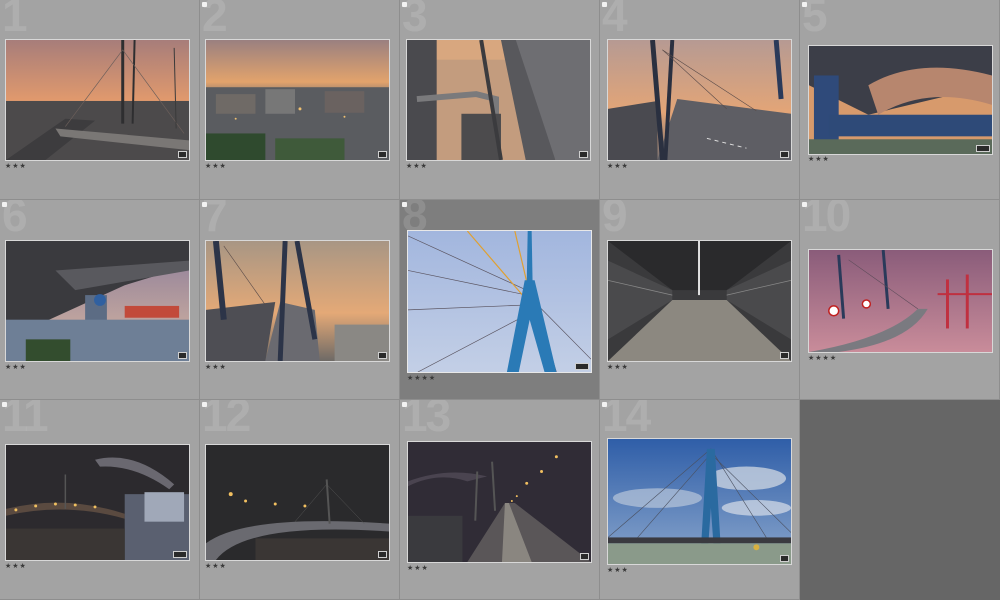  What do you see at coordinates (615, 220) in the screenshot?
I see `cell-number: 9` at bounding box center [615, 220].